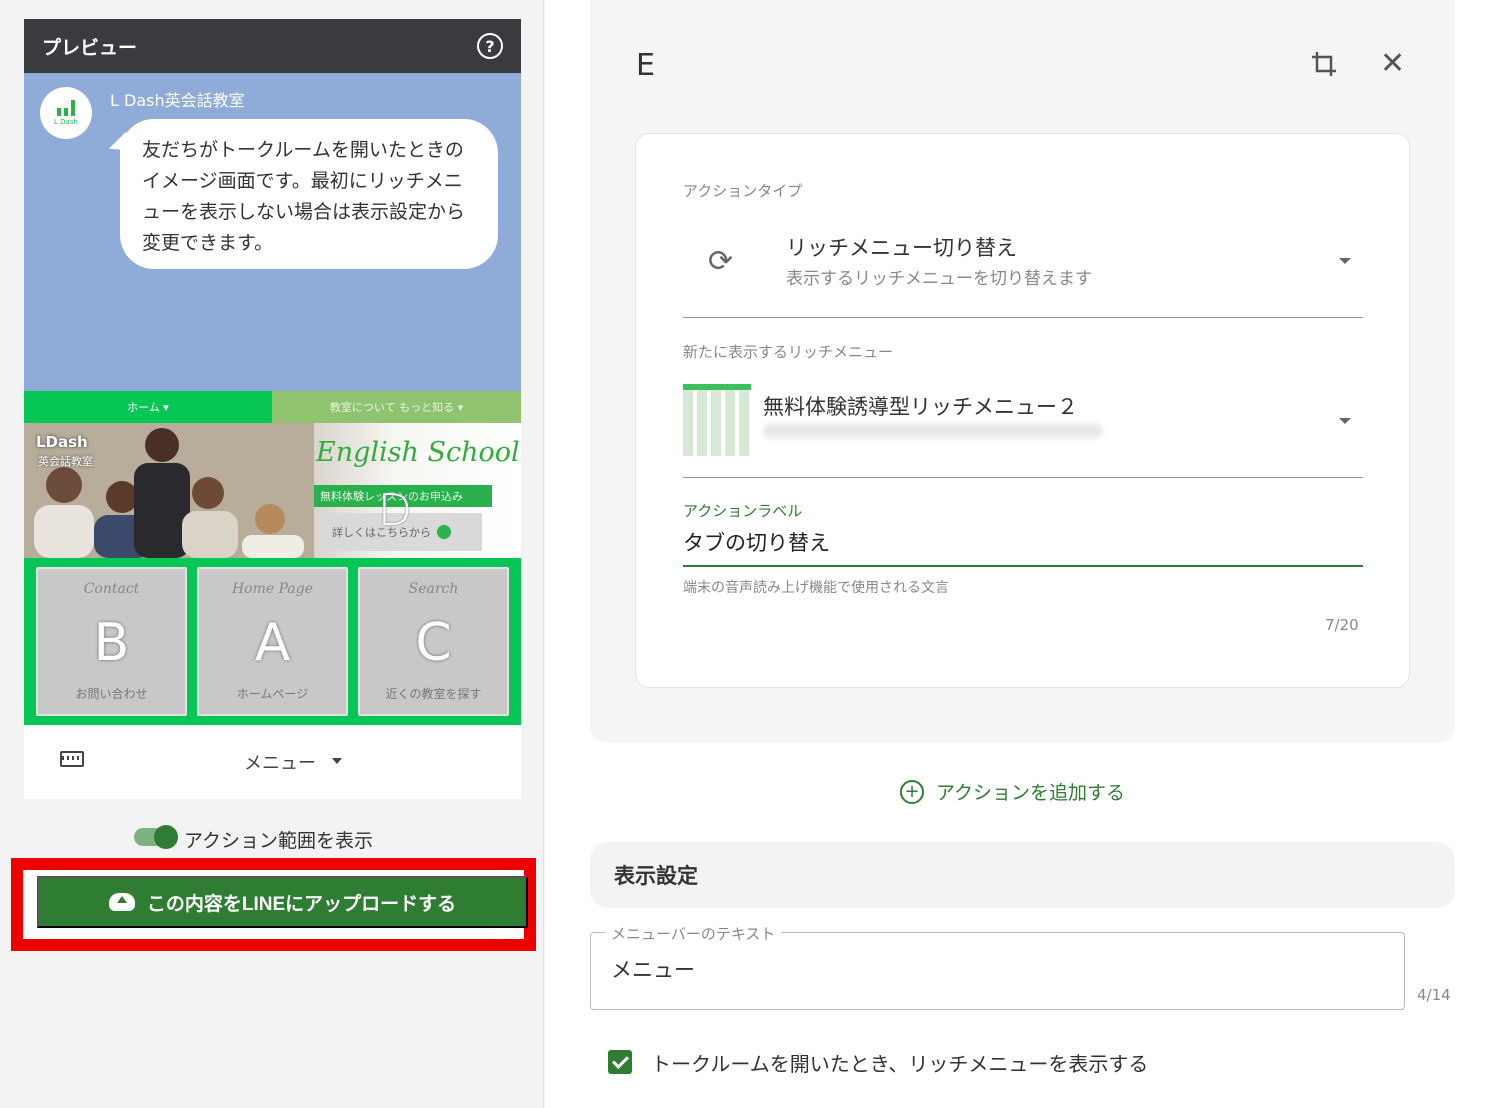 This screenshot has width=1488, height=1108. I want to click on area-title: E, so click(645, 65).